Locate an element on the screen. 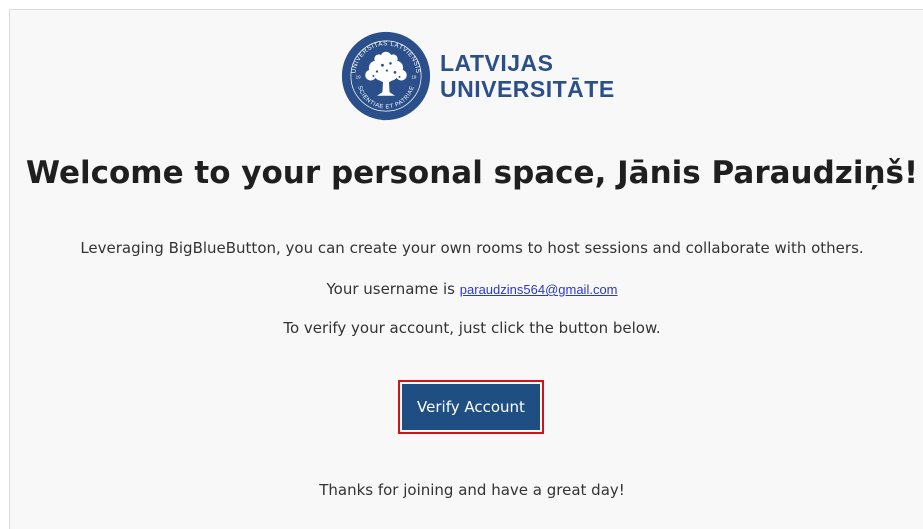 This screenshot has height=529, width=923. username-label: Your username is is located at coordinates (393, 289).